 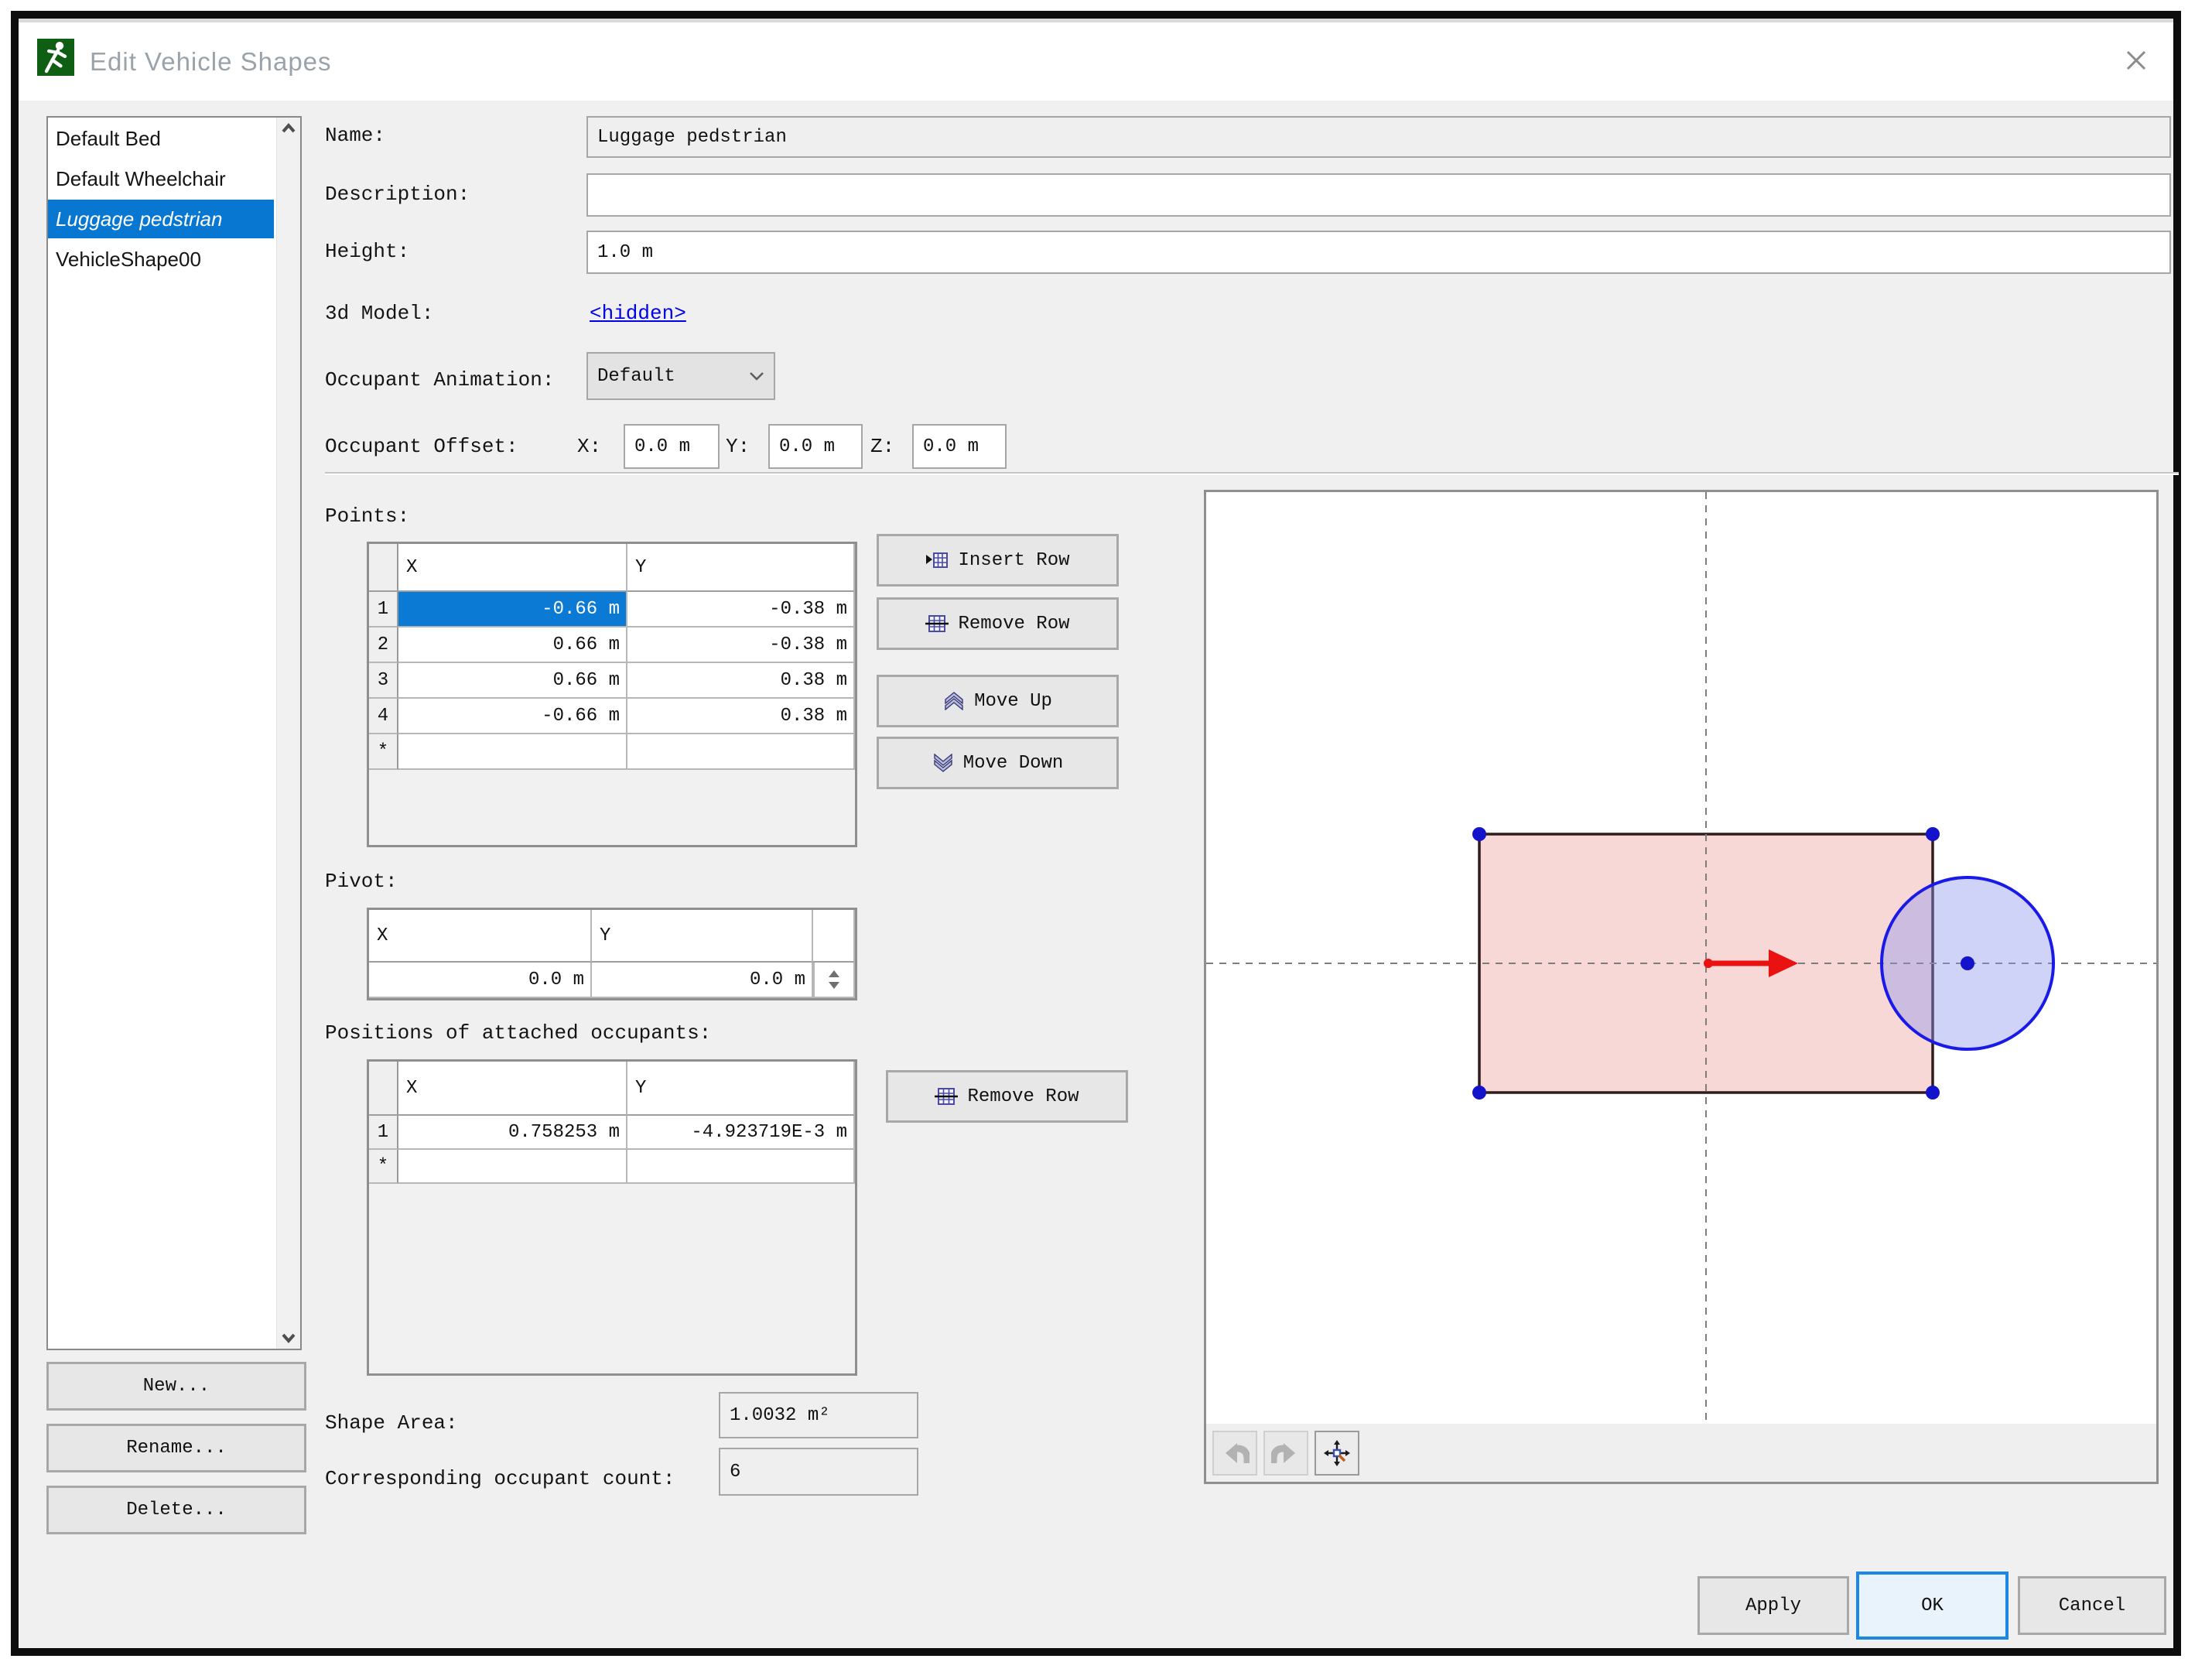 What do you see at coordinates (383, 752) in the screenshot?
I see `points-new-row-header: *` at bounding box center [383, 752].